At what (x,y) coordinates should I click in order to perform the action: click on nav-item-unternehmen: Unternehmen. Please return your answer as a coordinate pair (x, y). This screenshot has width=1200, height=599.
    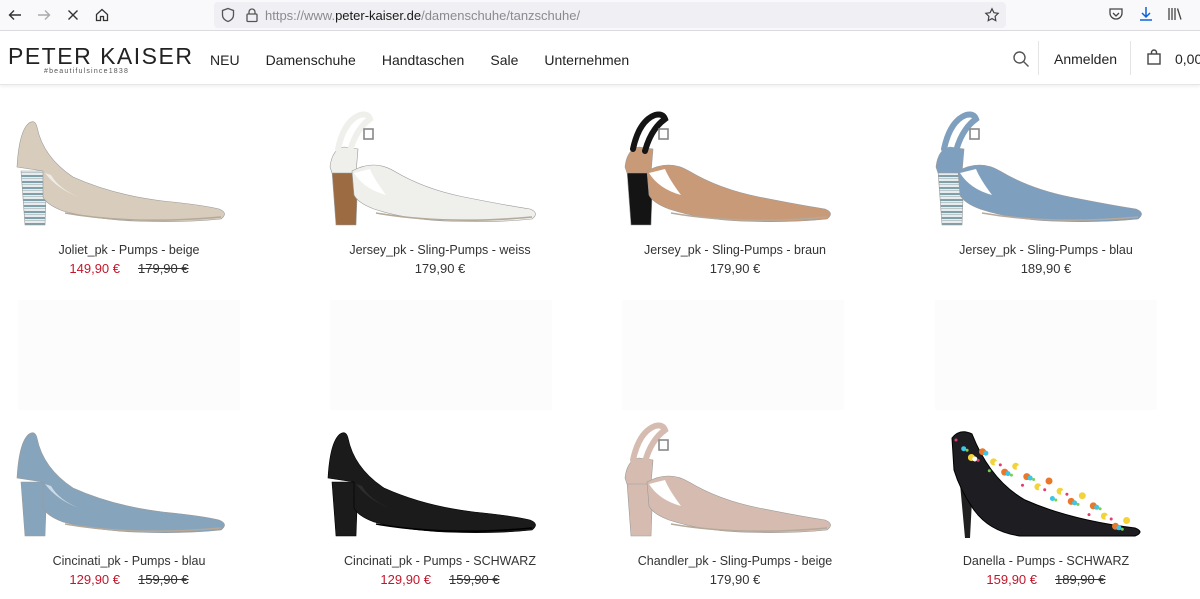
    Looking at the image, I should click on (586, 60).